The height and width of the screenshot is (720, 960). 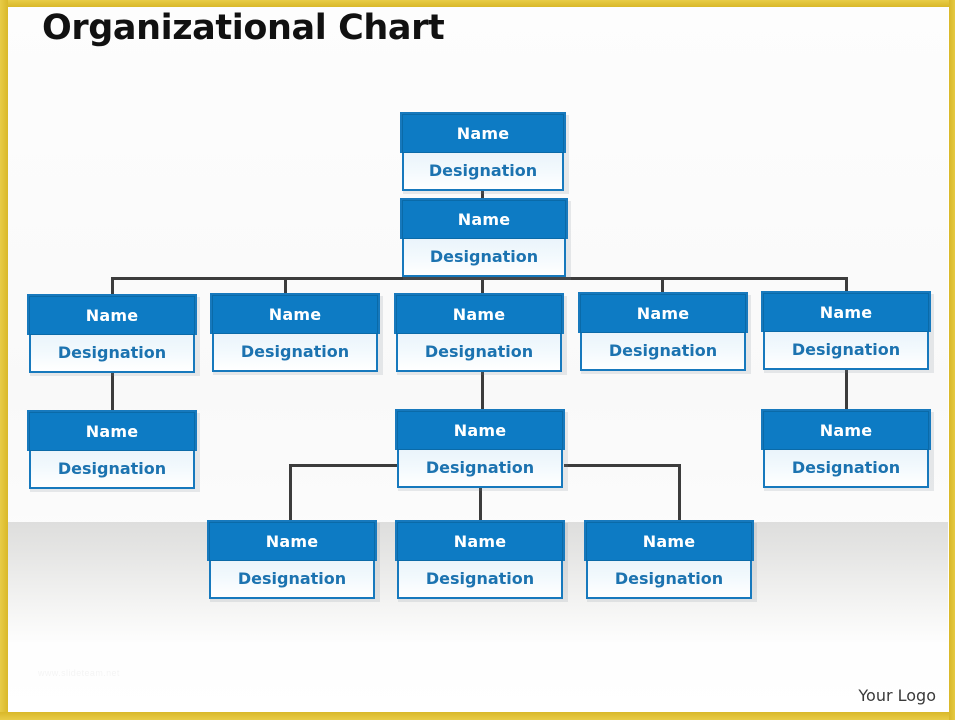 I want to click on connector-bus-to-n3e, so click(x=846, y=284).